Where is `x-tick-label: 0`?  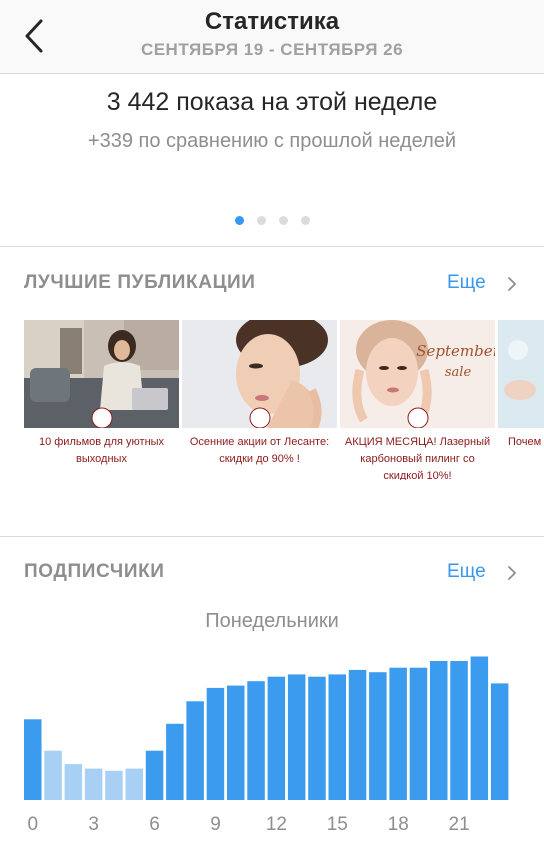
x-tick-label: 0 is located at coordinates (33, 824).